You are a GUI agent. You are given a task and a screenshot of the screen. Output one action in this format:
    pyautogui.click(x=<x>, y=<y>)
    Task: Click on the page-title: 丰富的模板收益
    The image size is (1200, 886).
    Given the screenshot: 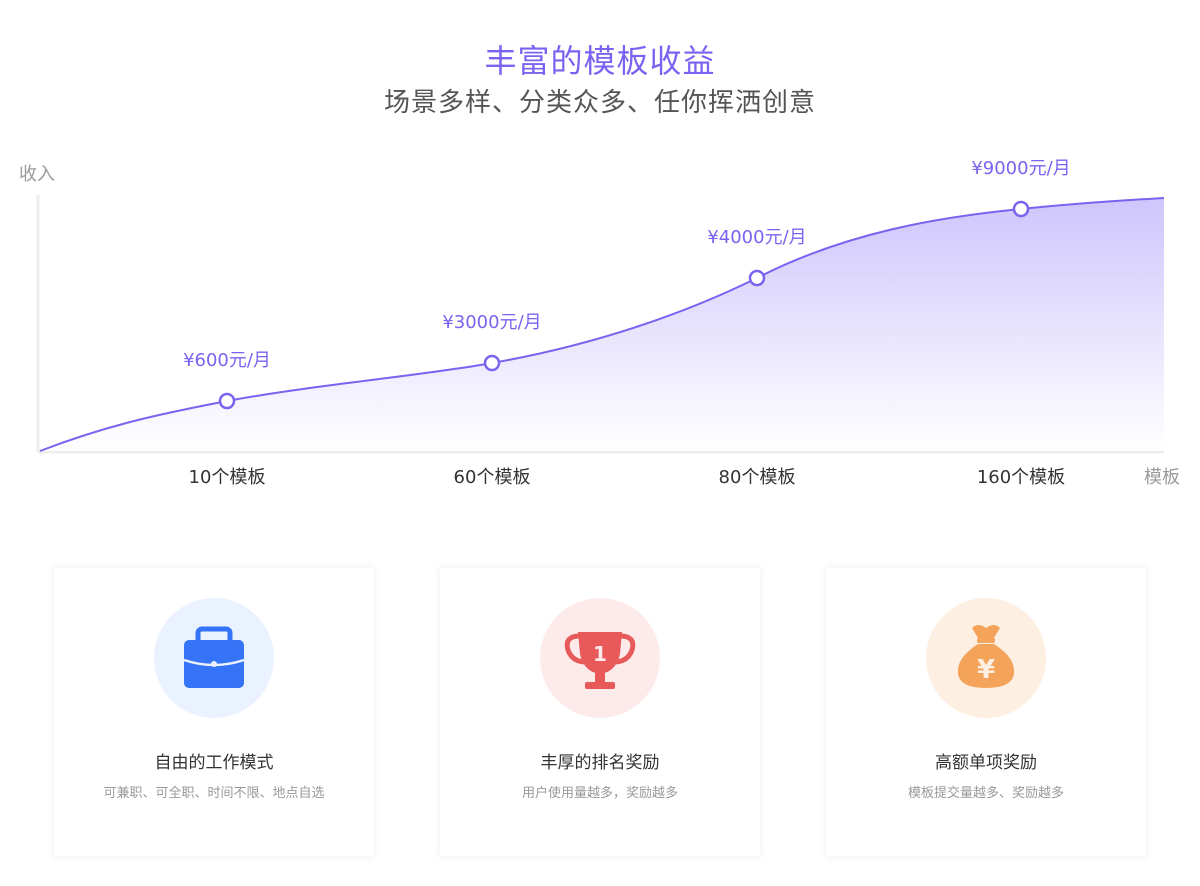 What is the action you would take?
    pyautogui.click(x=600, y=61)
    